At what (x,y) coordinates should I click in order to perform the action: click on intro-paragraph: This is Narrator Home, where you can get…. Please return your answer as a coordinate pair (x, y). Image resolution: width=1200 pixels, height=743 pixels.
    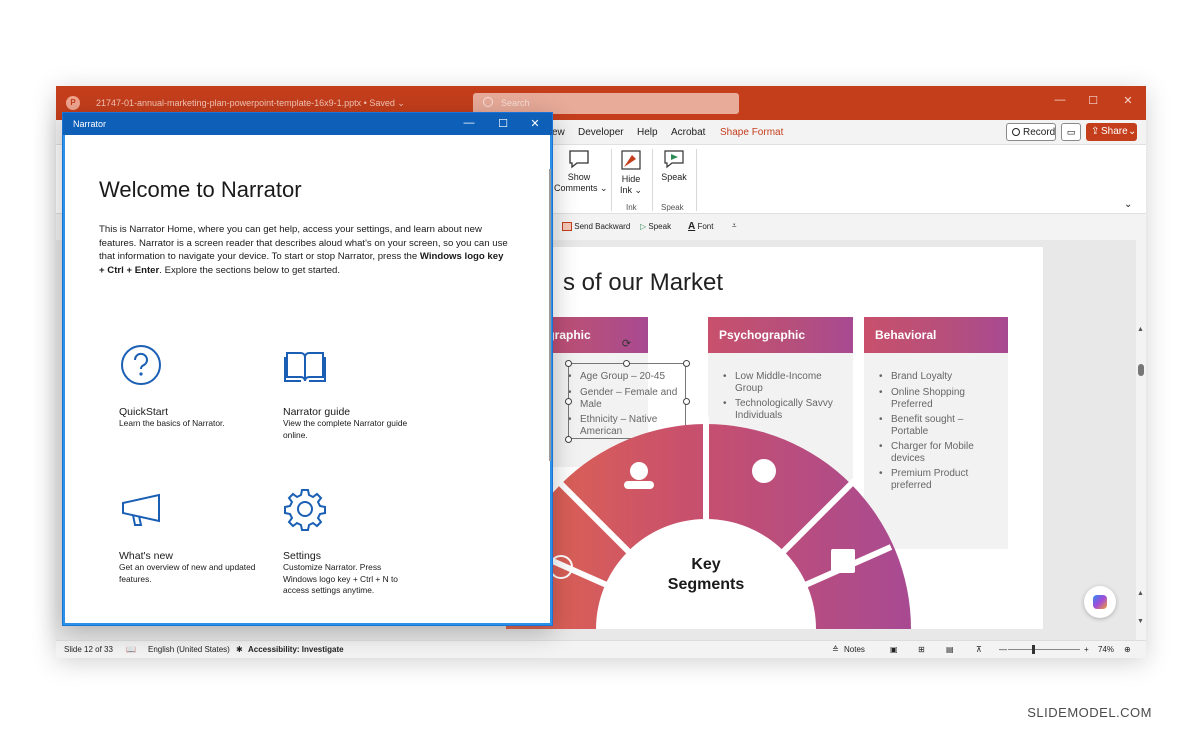
    Looking at the image, I should click on (303, 250).